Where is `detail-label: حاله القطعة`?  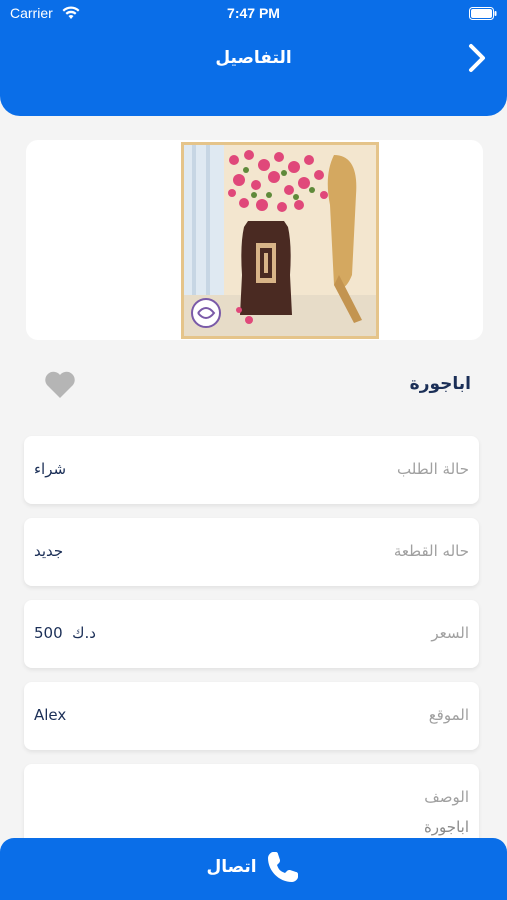 detail-label: حاله القطعة is located at coordinates (431, 551).